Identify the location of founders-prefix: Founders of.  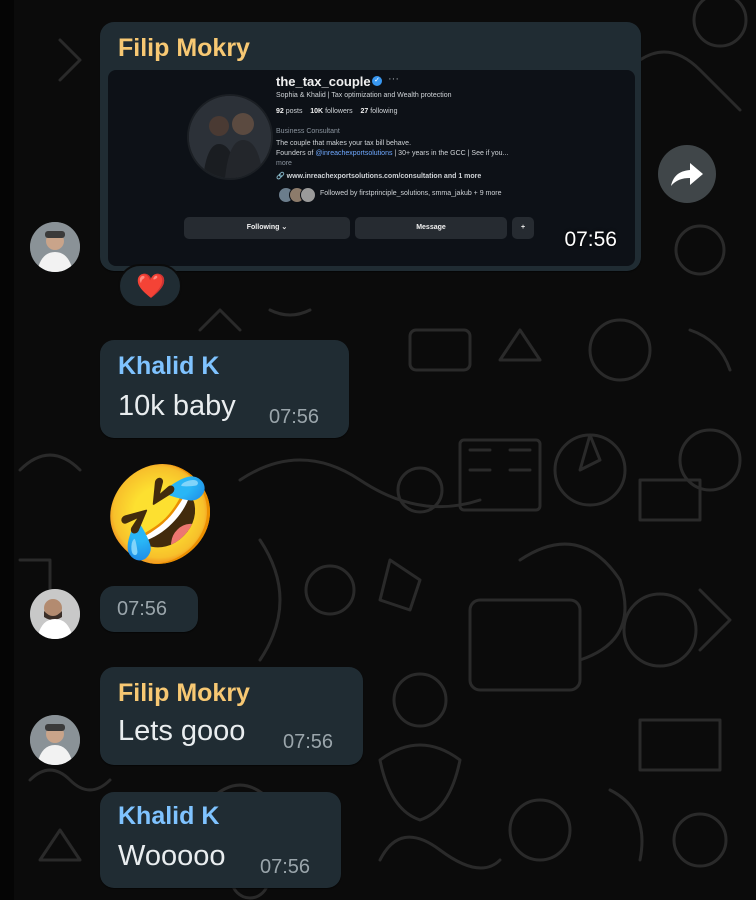
(295, 153).